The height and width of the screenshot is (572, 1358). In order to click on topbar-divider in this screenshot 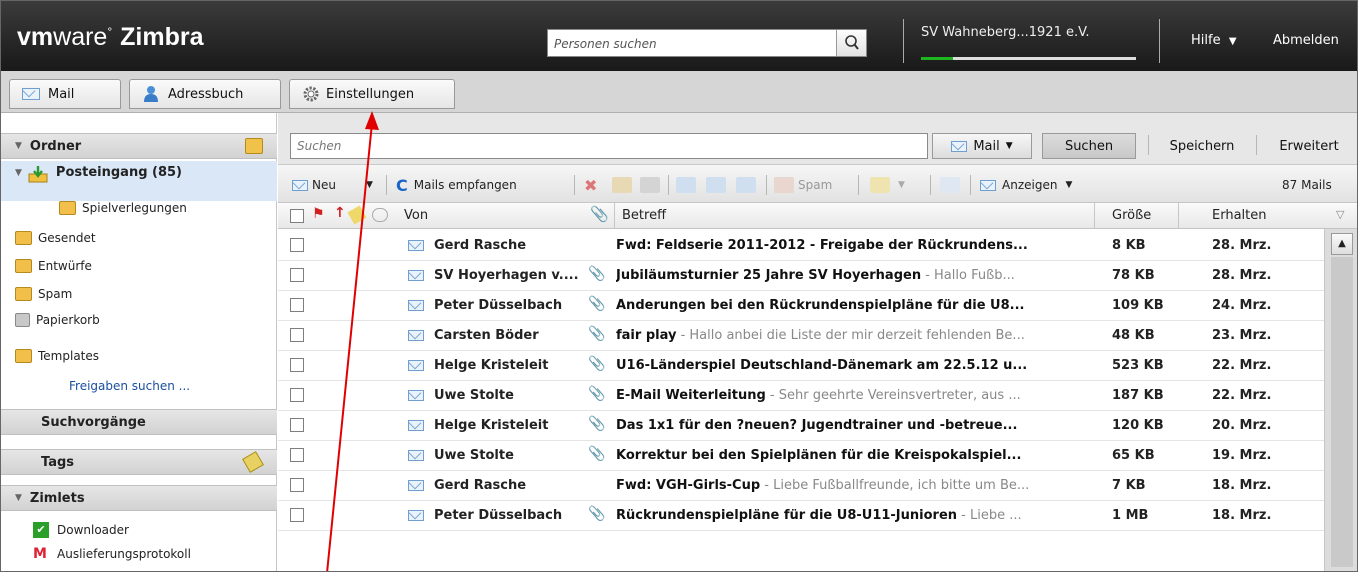, I will do `click(903, 41)`.